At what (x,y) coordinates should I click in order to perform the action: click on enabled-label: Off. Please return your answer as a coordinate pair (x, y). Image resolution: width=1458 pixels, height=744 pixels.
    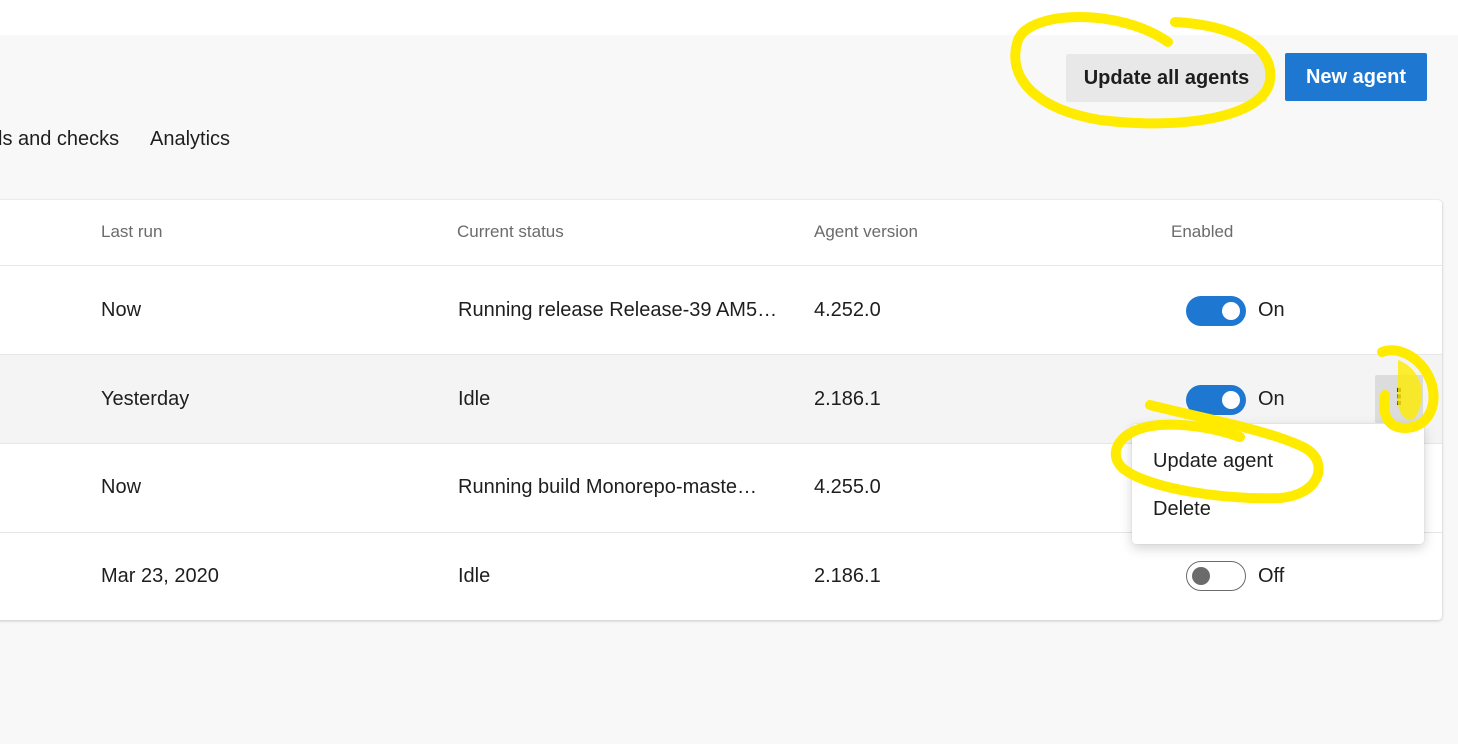
    Looking at the image, I should click on (1271, 576).